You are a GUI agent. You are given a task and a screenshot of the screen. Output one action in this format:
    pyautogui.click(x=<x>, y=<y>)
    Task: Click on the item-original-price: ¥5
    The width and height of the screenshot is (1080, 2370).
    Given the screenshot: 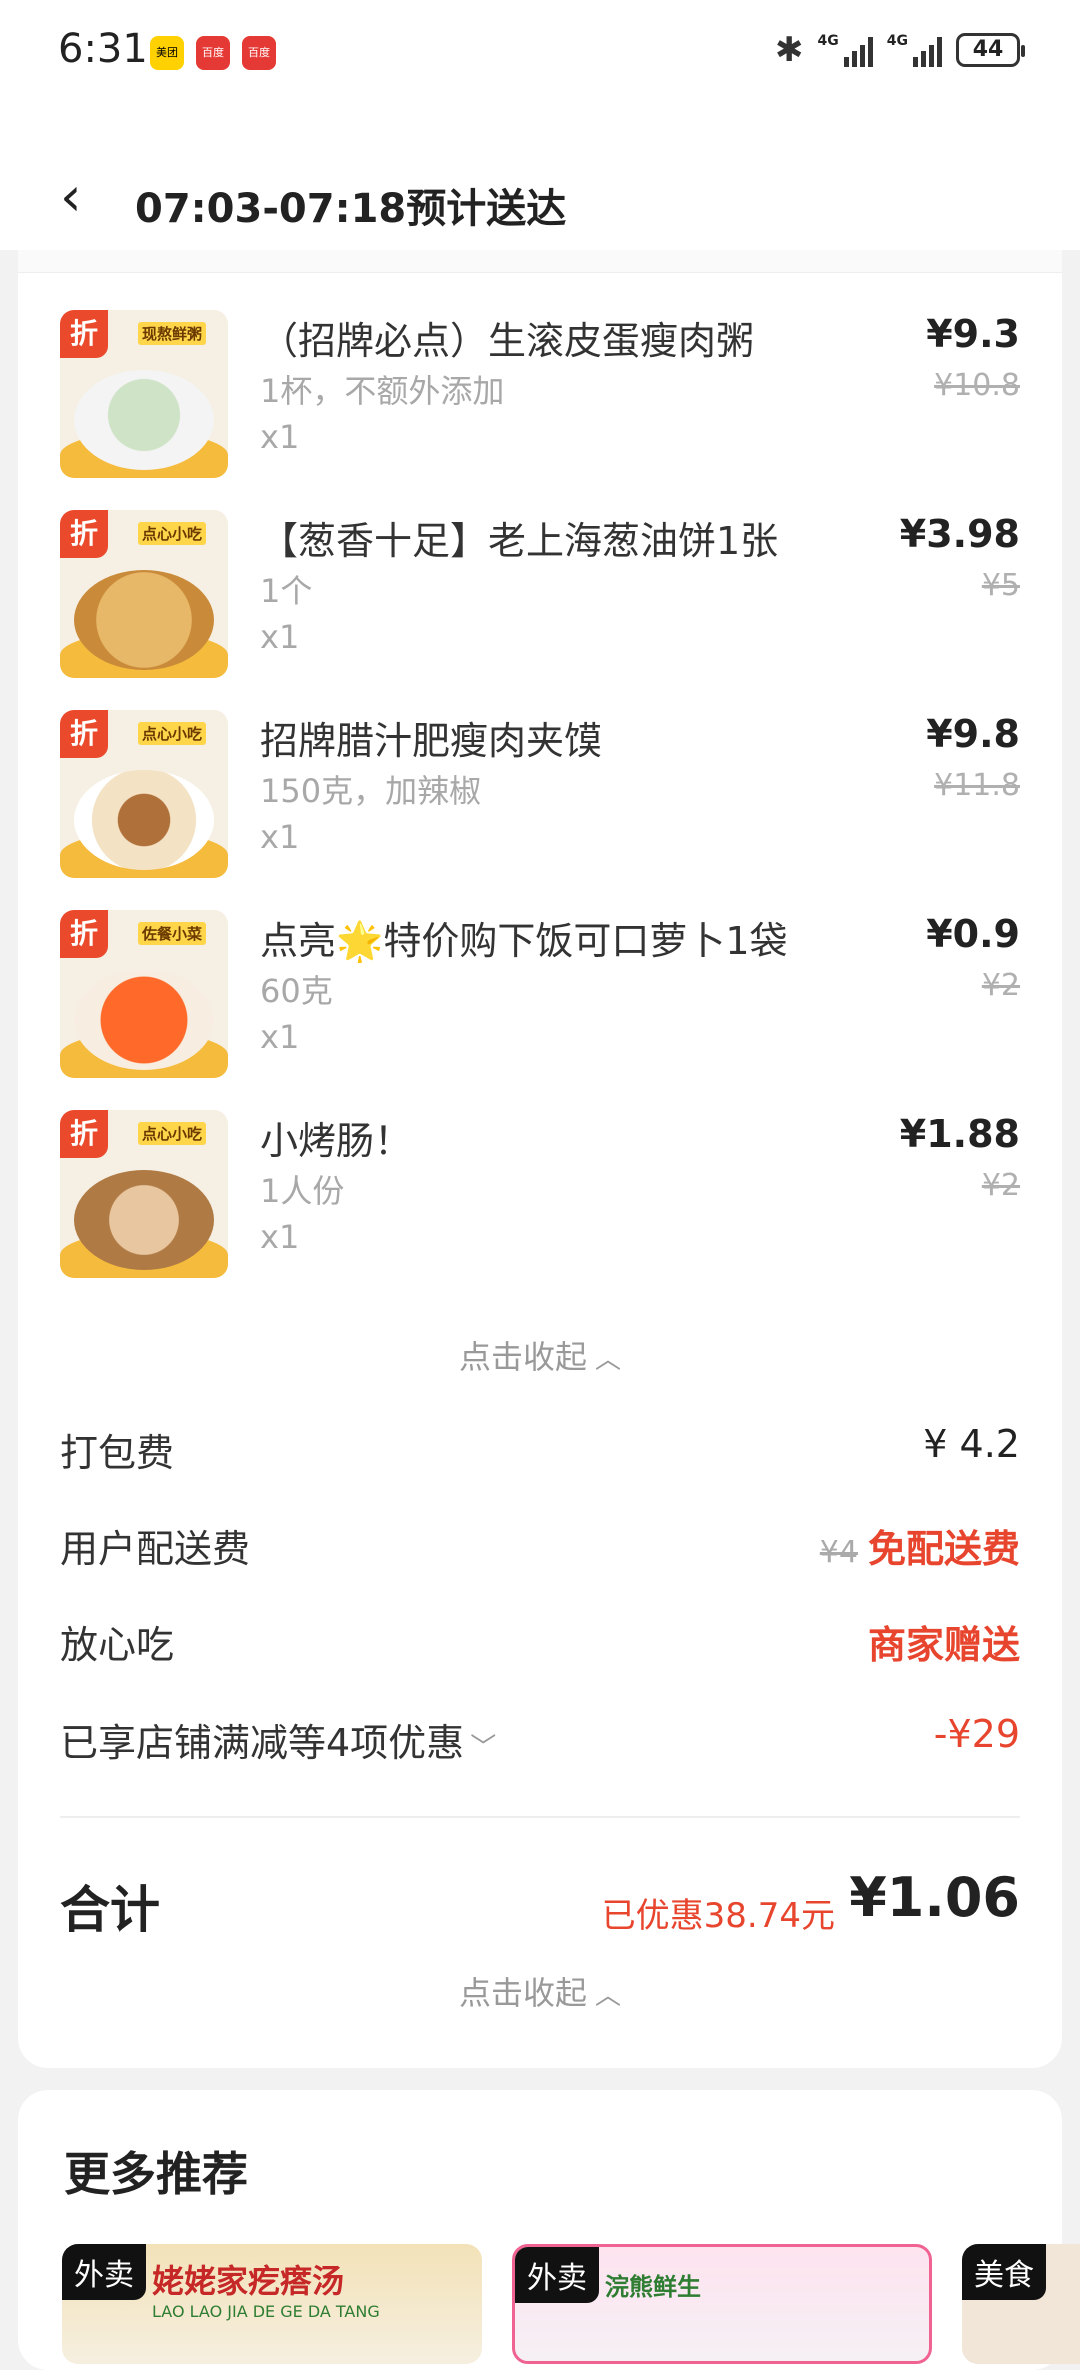 What is the action you would take?
    pyautogui.click(x=1000, y=585)
    